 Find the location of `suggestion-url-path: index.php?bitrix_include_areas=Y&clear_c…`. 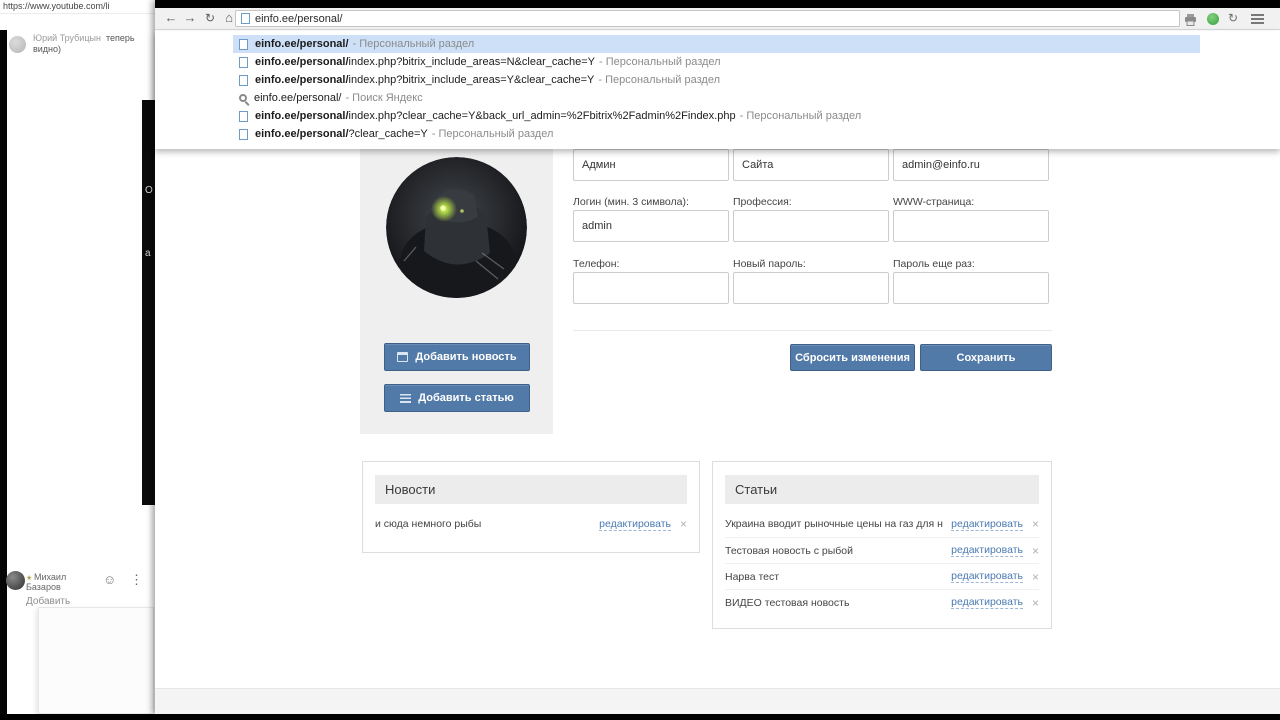

suggestion-url-path: index.php?bitrix_include_areas=Y&clear_c… is located at coordinates (471, 80).